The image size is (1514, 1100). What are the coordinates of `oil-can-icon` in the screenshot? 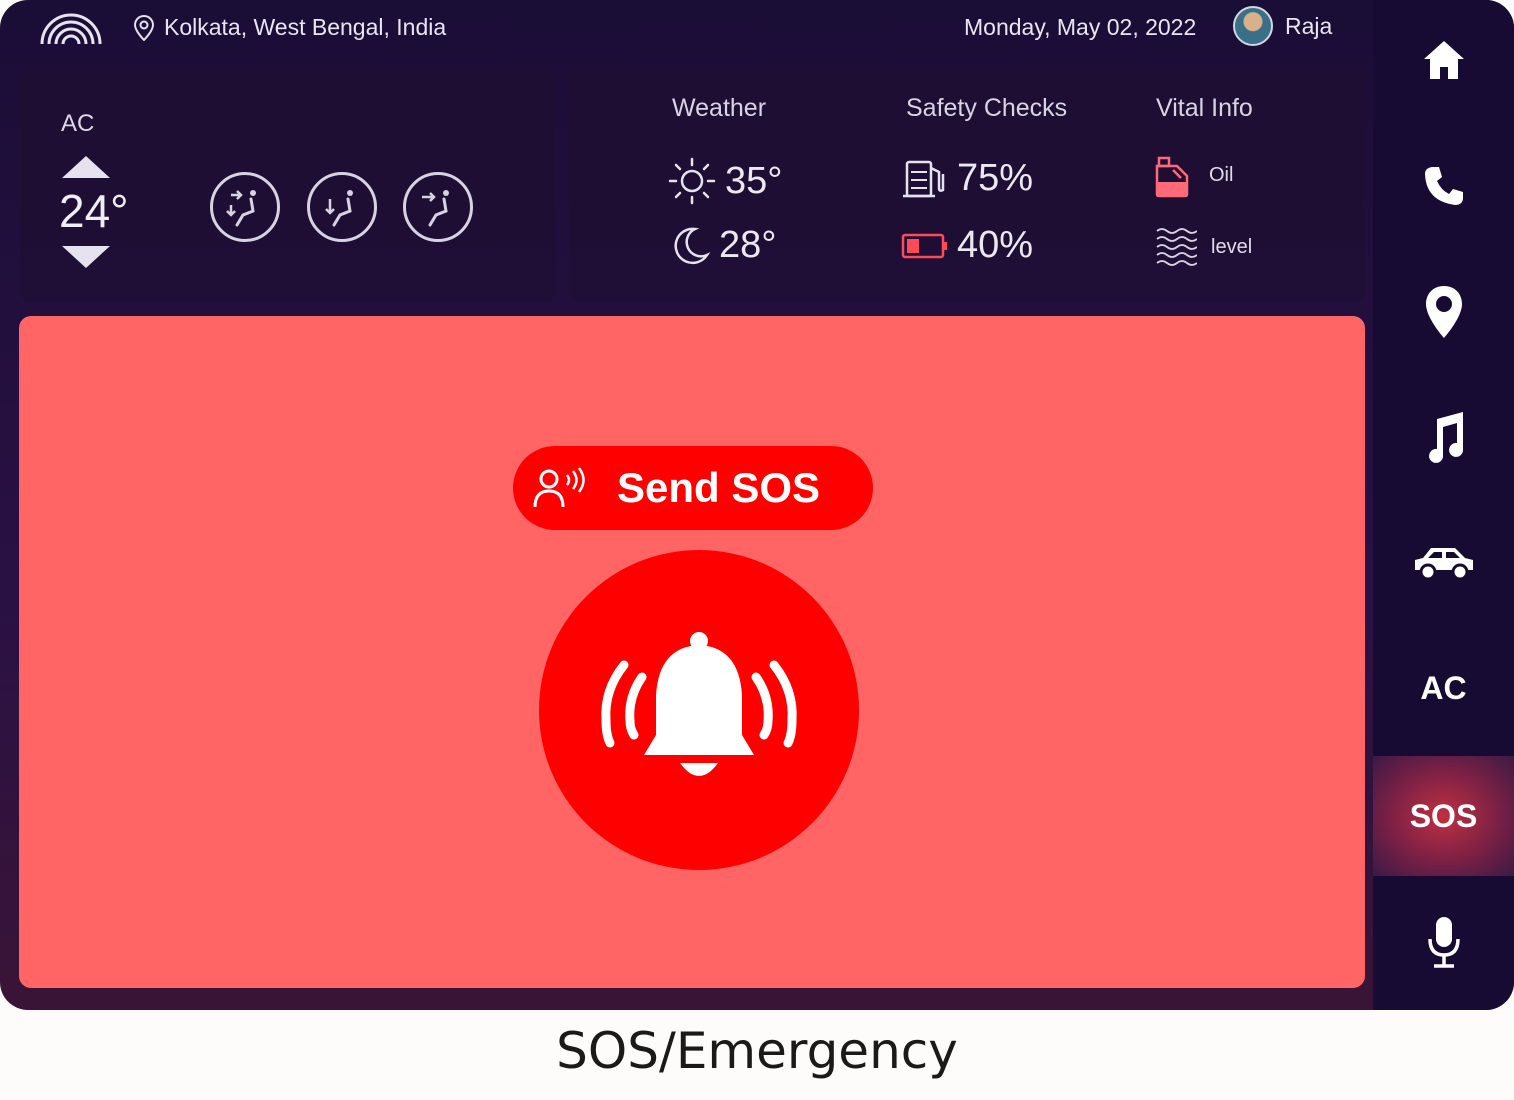 It's located at (1172, 177).